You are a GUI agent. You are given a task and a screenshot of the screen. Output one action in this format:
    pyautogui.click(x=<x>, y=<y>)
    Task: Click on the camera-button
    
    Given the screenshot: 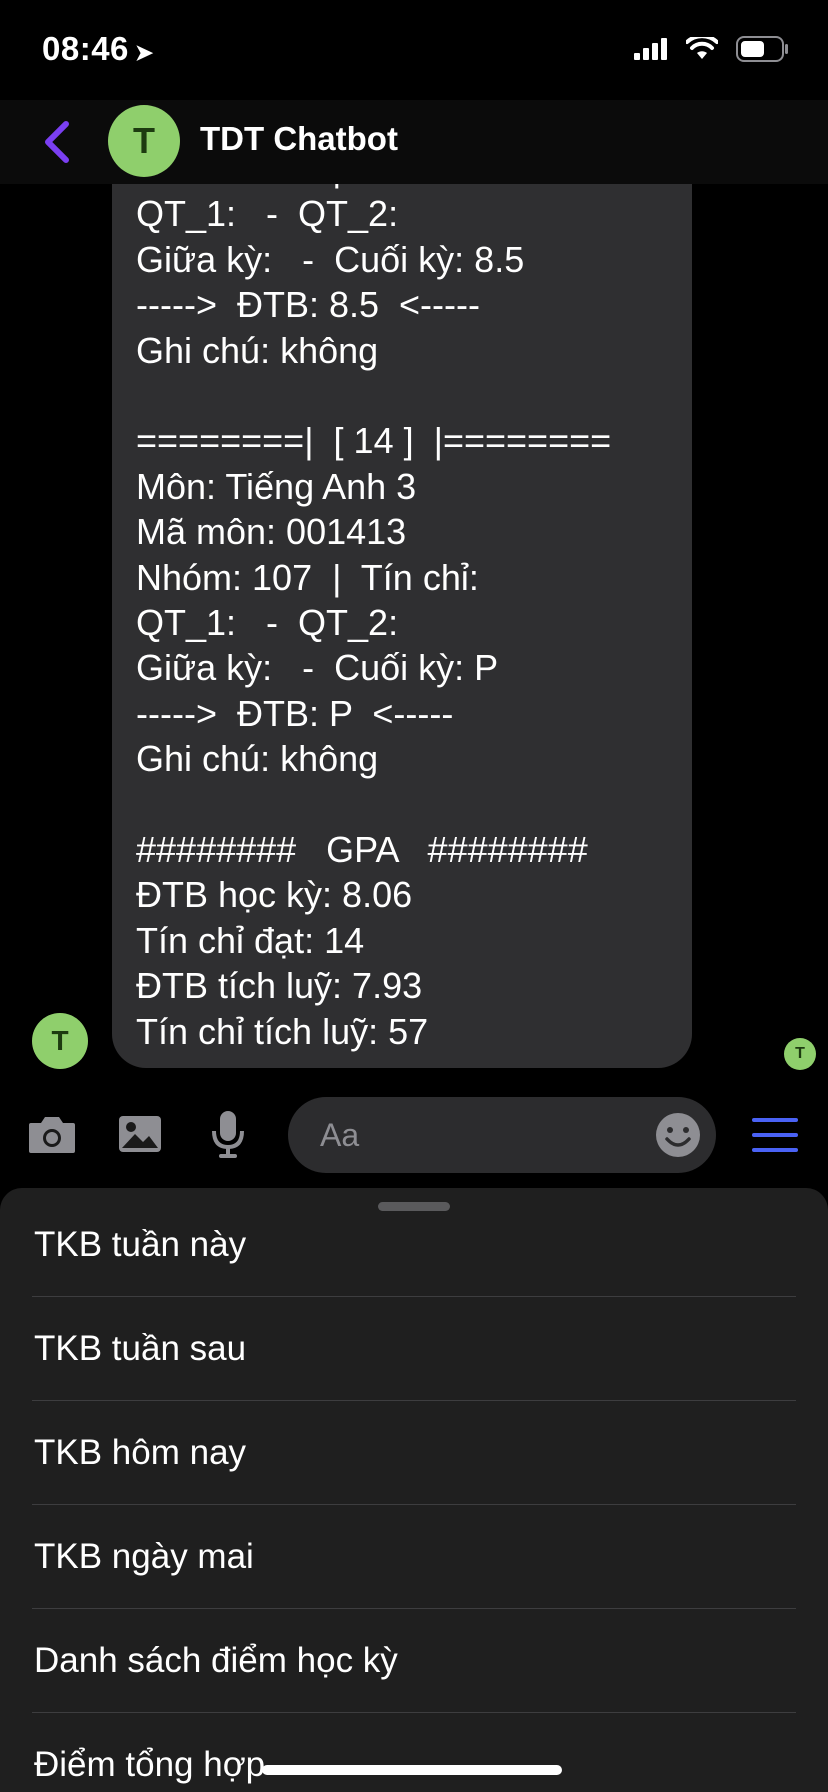 What is the action you would take?
    pyautogui.click(x=52, y=1134)
    